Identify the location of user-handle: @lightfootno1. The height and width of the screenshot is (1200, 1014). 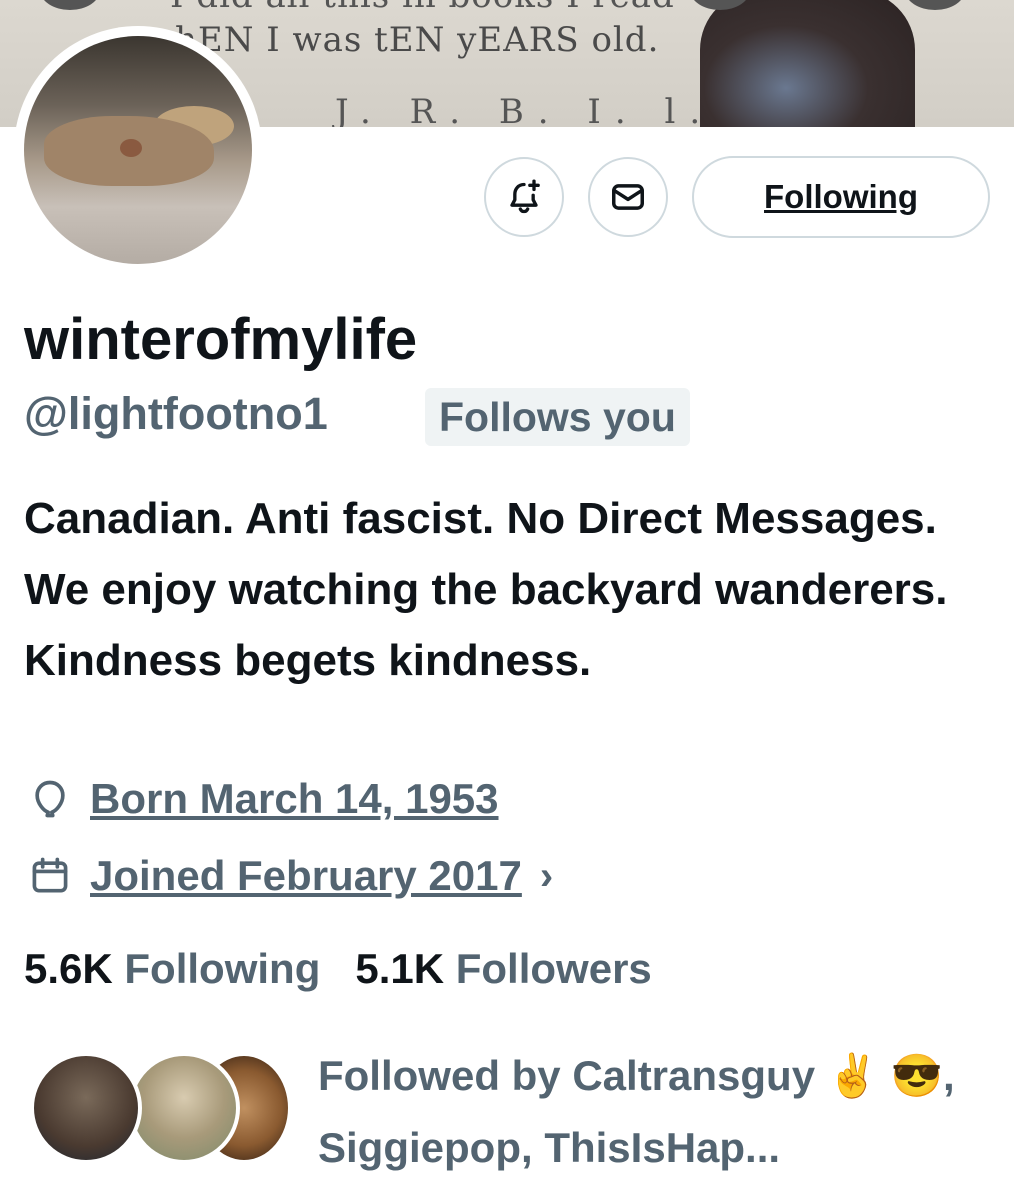
(176, 413).